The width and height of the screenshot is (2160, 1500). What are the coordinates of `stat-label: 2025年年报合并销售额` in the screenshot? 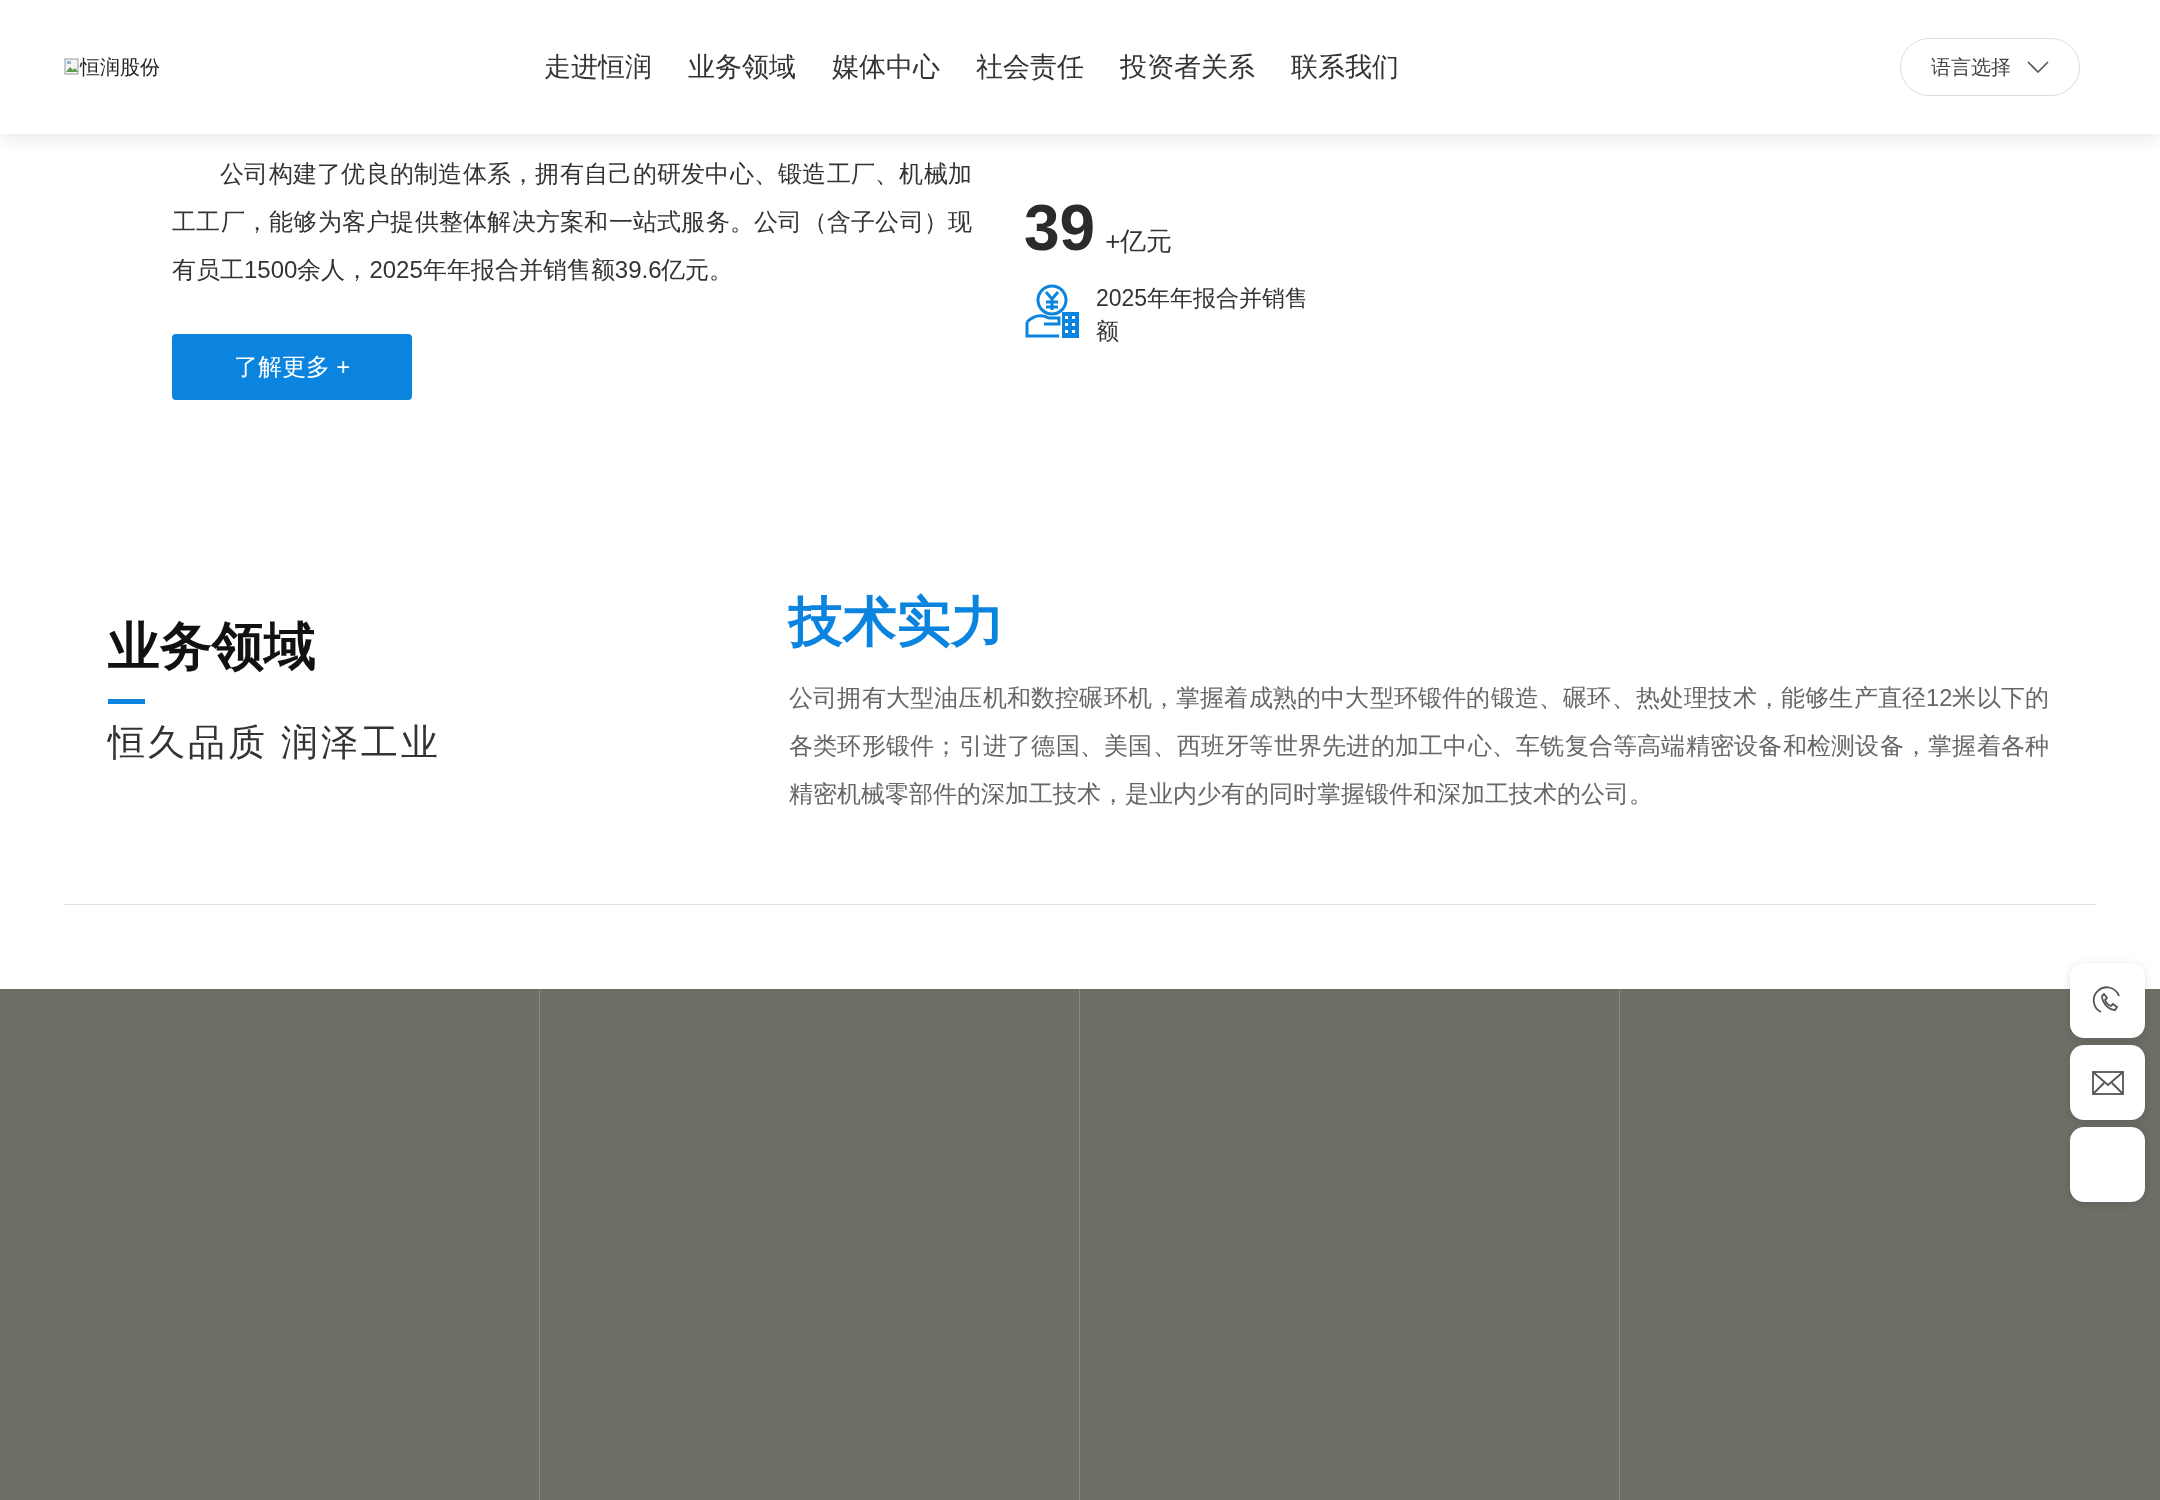 It's located at (1203, 315).